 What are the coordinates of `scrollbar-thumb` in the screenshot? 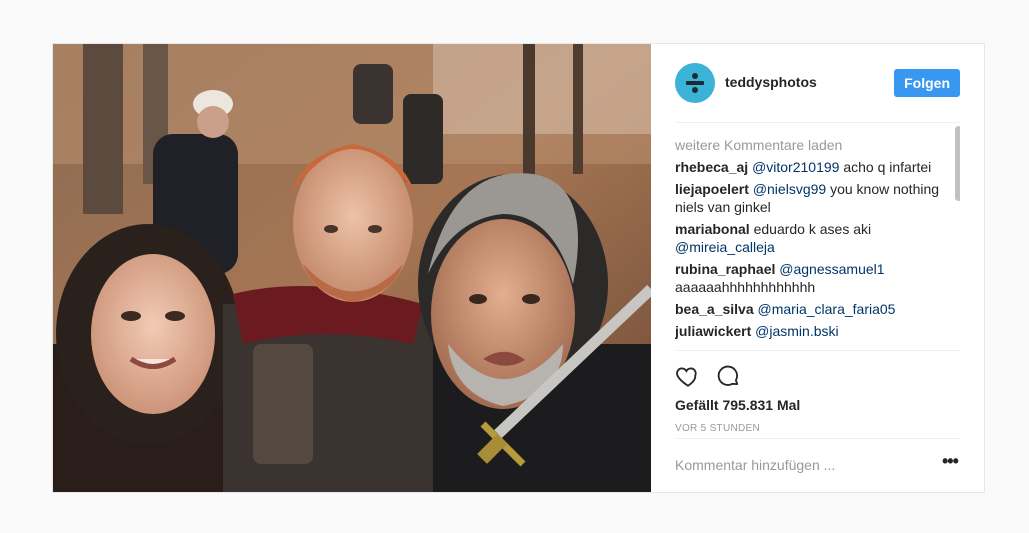 It's located at (957, 163).